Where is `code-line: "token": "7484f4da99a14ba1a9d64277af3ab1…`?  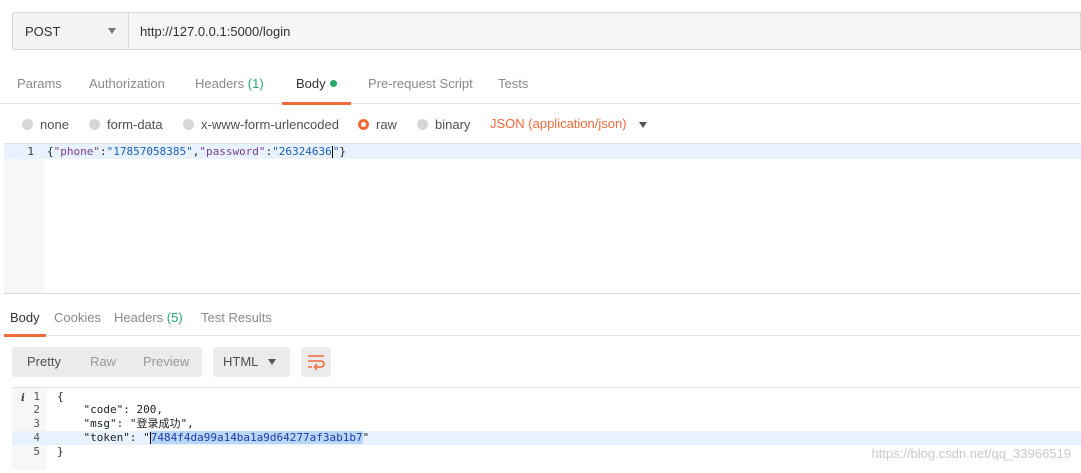 code-line: "token": "7484f4da99a14ba1a9d64277af3ab1… is located at coordinates (213, 438).